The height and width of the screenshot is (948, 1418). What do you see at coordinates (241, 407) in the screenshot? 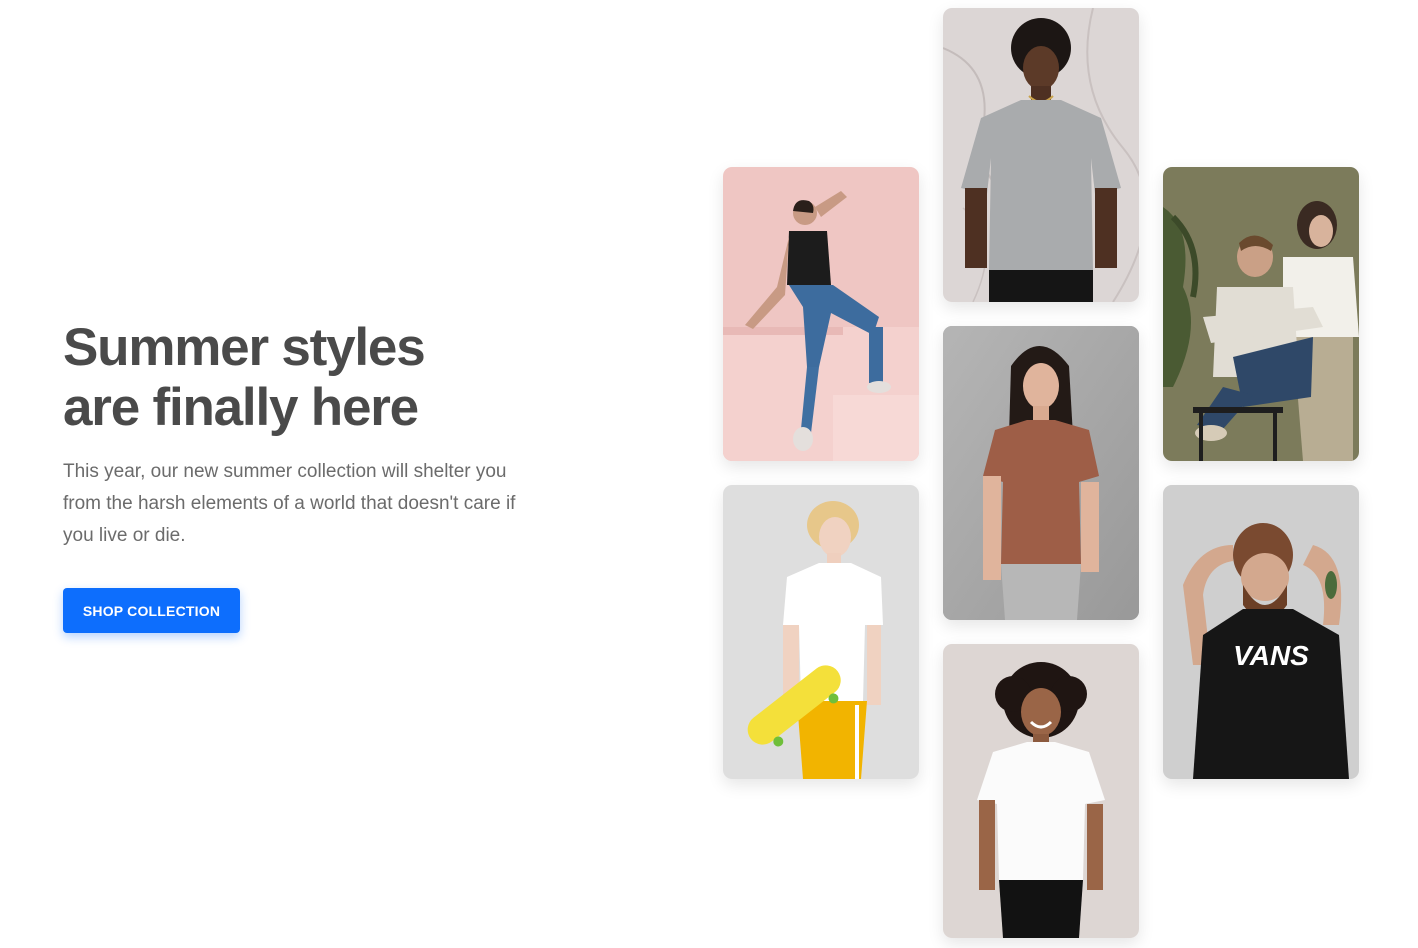
I see `headline-line-2: are finally here` at bounding box center [241, 407].